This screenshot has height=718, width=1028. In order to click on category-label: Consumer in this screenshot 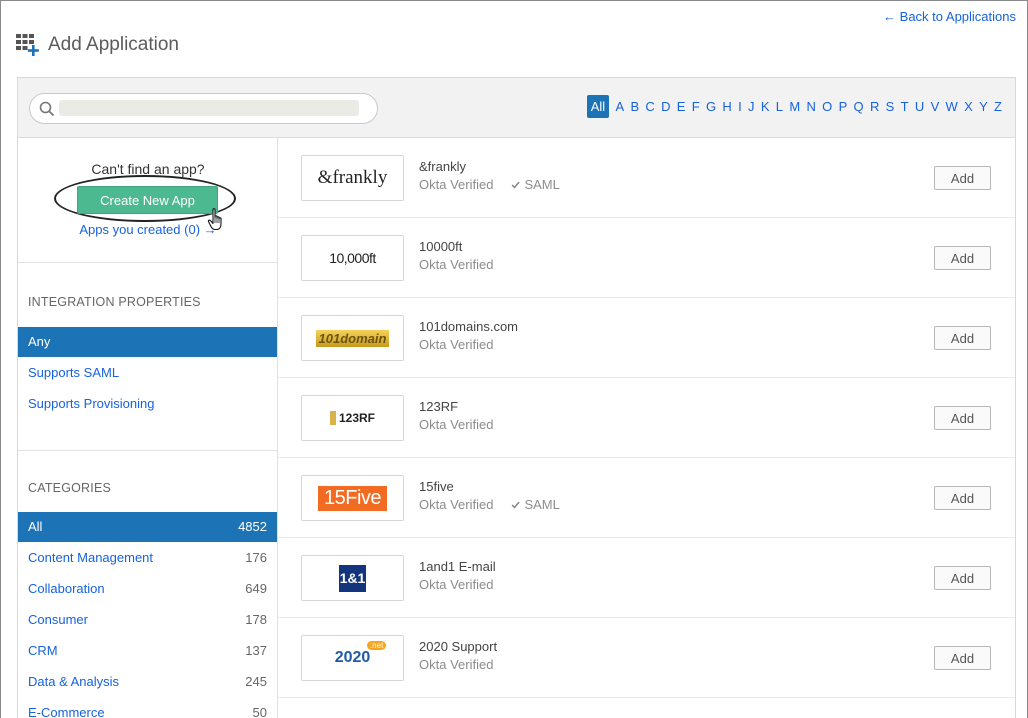, I will do `click(58, 619)`.